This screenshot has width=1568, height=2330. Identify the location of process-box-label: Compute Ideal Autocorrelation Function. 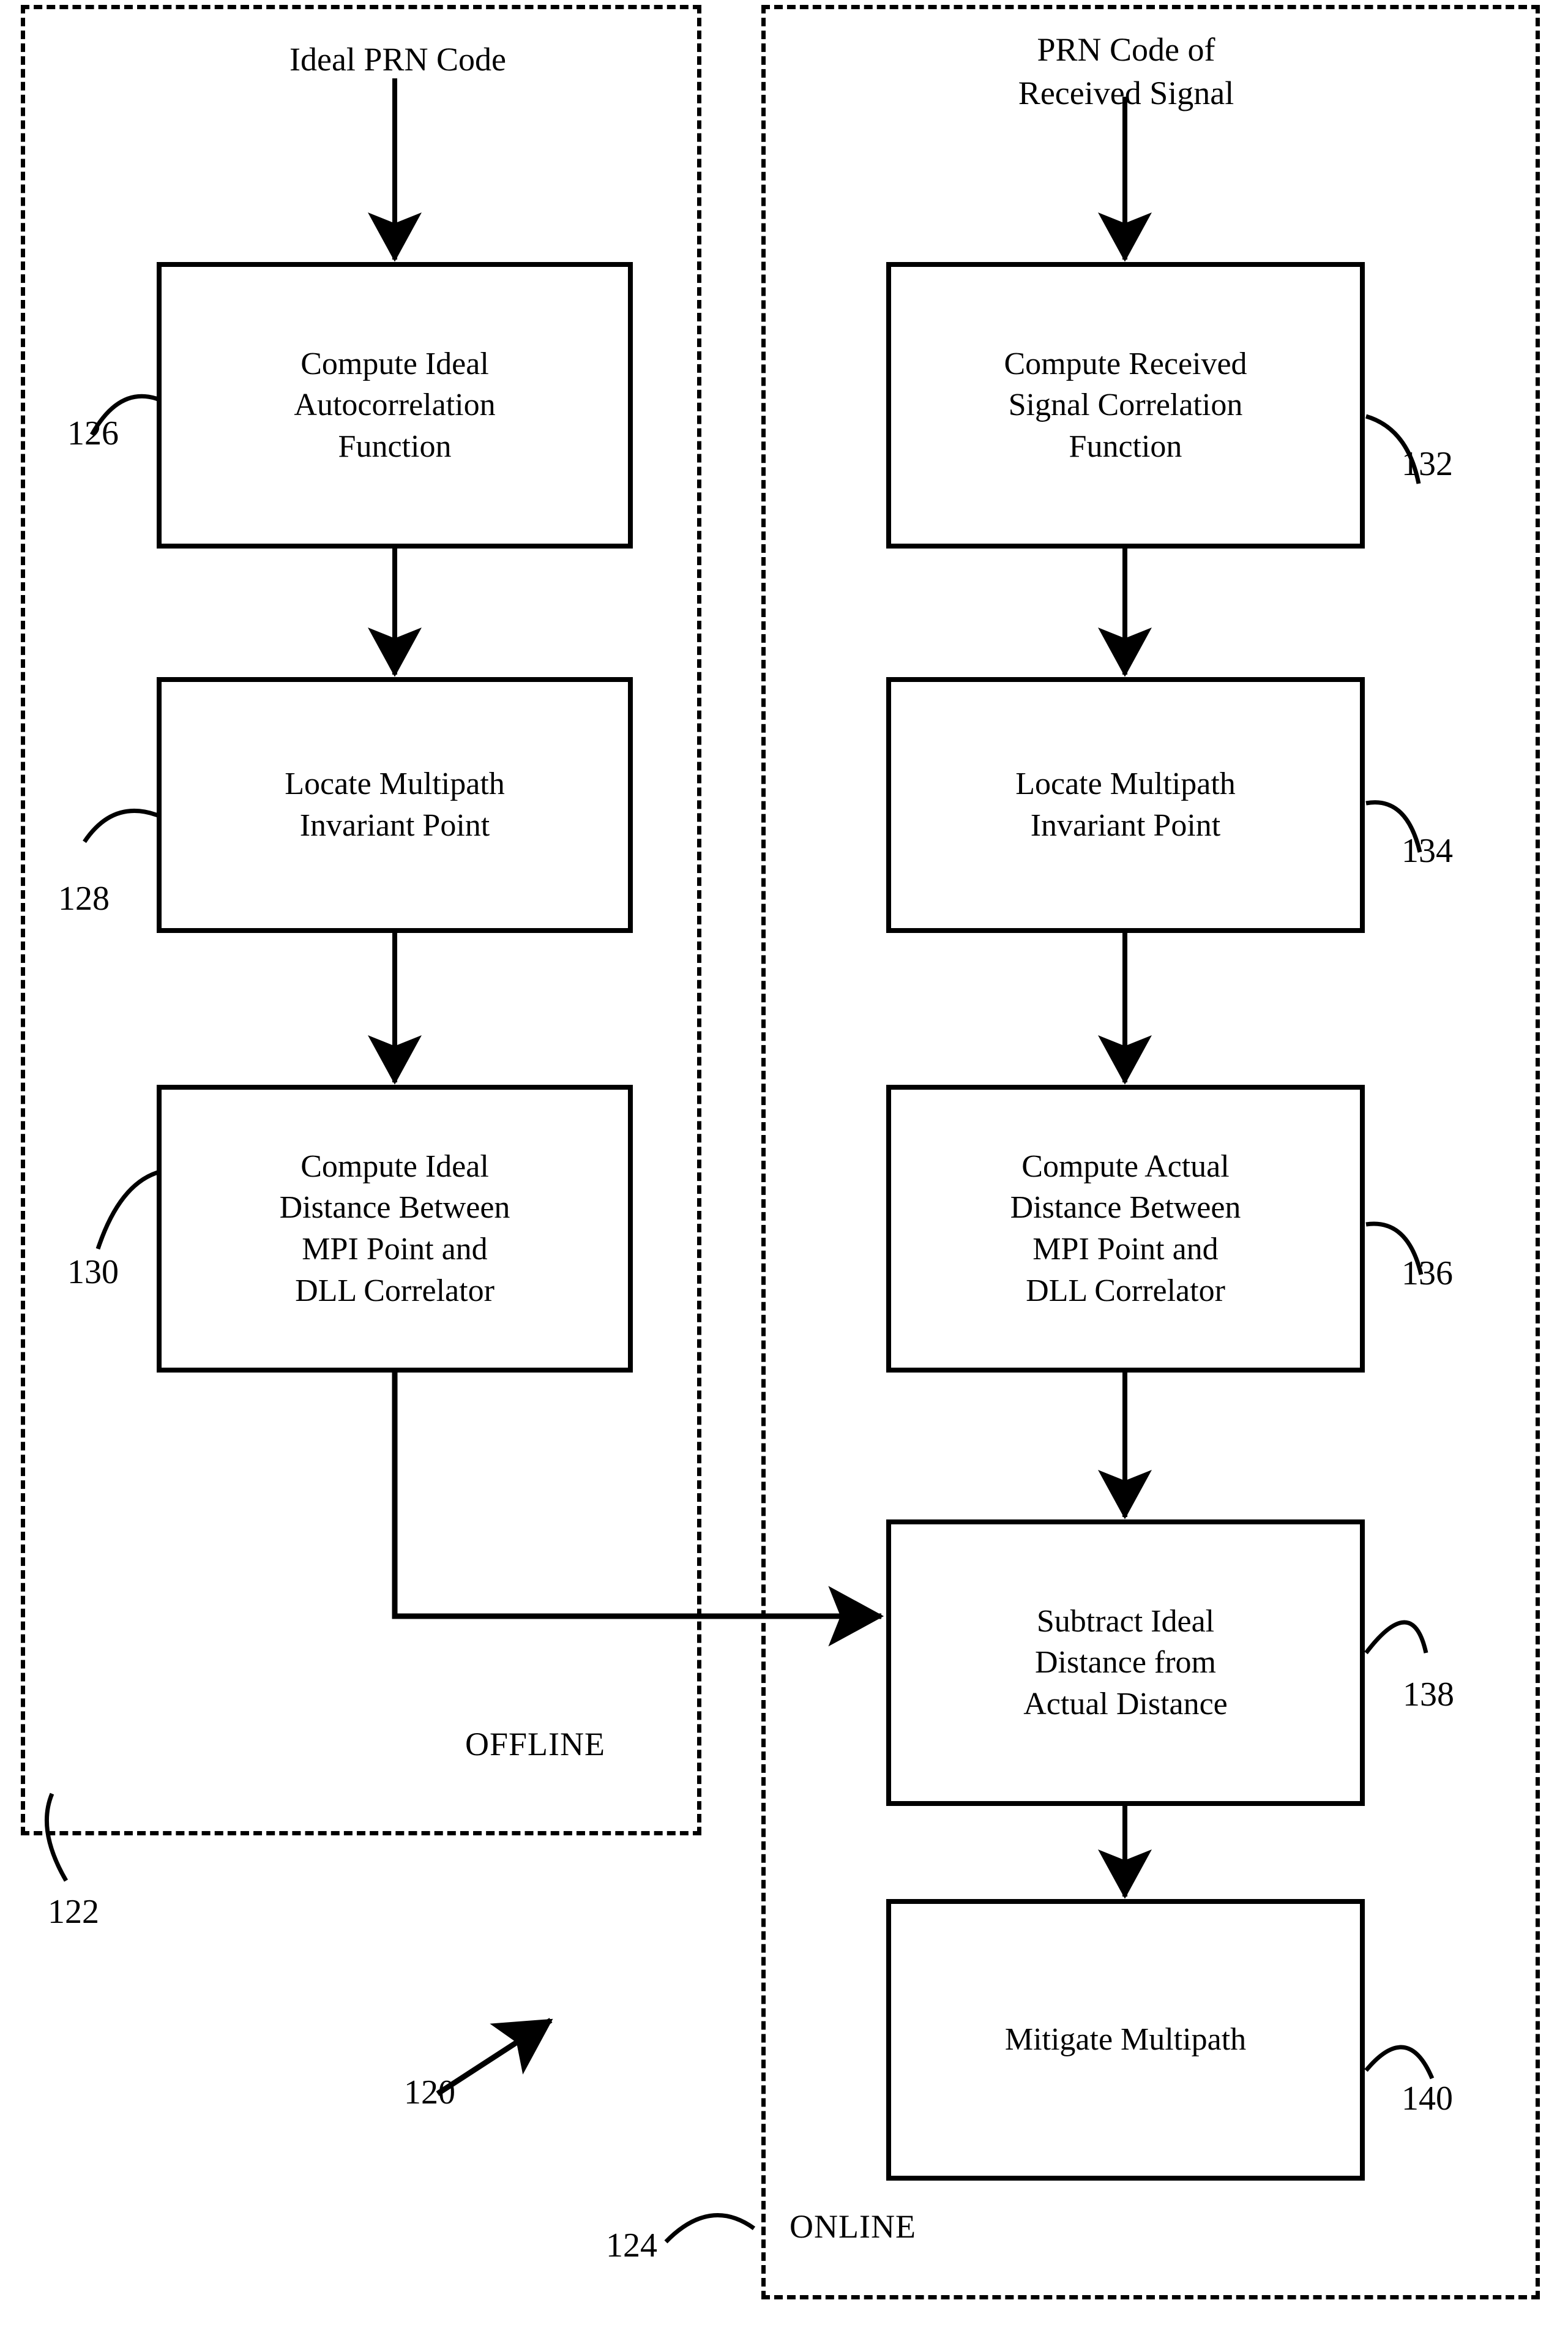
(395, 405).